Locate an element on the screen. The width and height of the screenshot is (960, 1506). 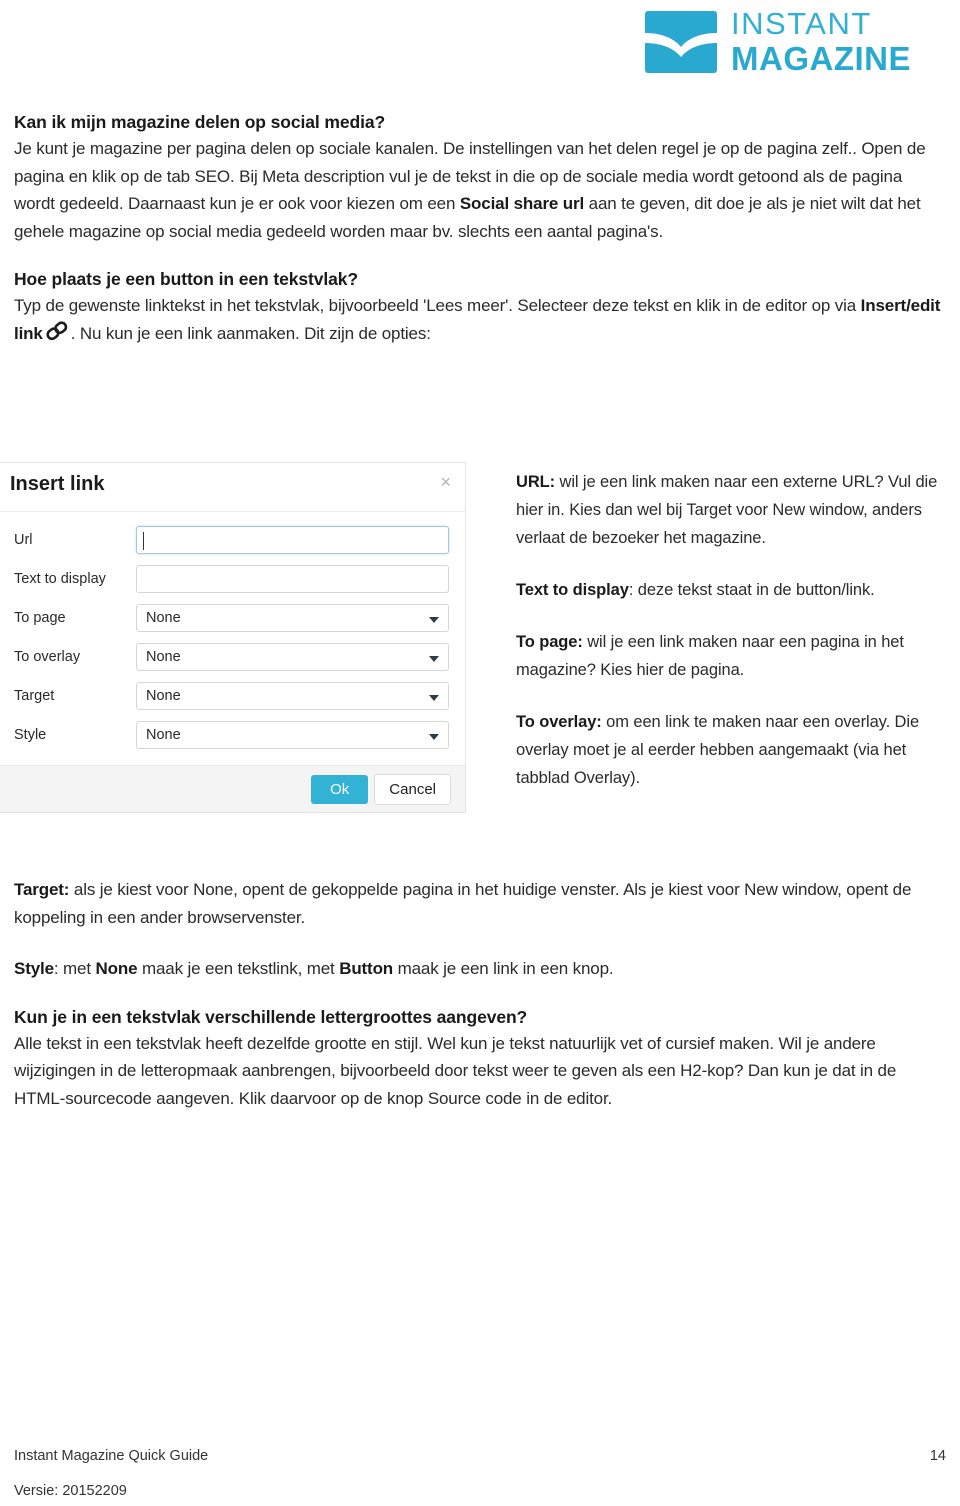
style-select: None is located at coordinates (292, 735).